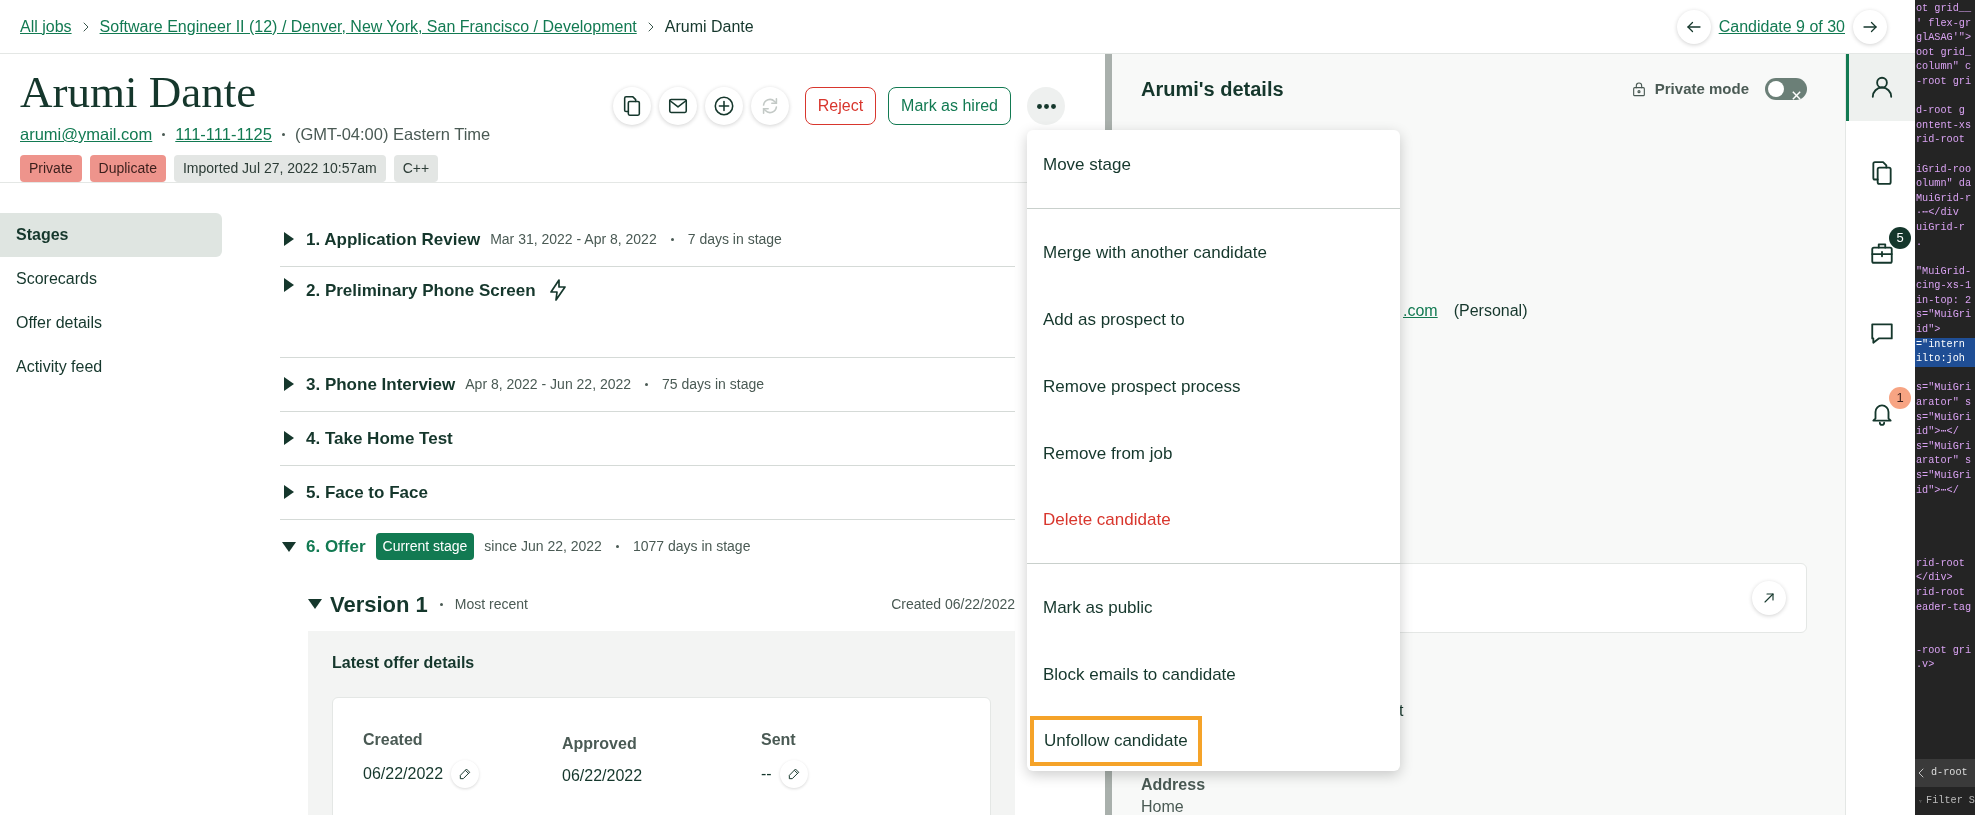 This screenshot has width=1975, height=815. I want to click on menu-item: Merge with another candidate, so click(1213, 252).